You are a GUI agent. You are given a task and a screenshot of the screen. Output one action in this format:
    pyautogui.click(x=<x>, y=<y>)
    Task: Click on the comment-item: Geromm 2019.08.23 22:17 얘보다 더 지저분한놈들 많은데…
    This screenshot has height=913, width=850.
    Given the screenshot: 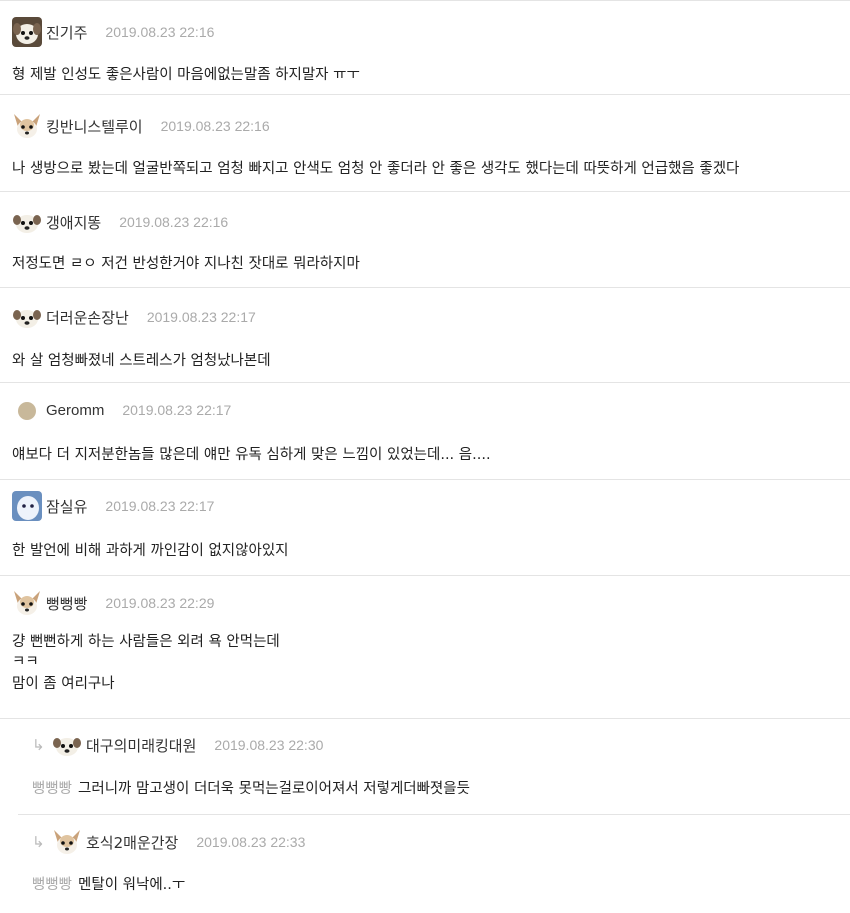 What is the action you would take?
    pyautogui.click(x=425, y=431)
    